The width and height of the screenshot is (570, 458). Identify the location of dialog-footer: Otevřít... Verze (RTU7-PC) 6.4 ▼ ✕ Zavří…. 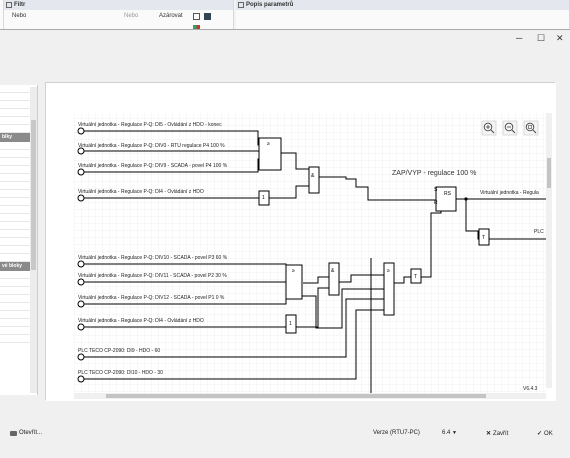
(285, 440).